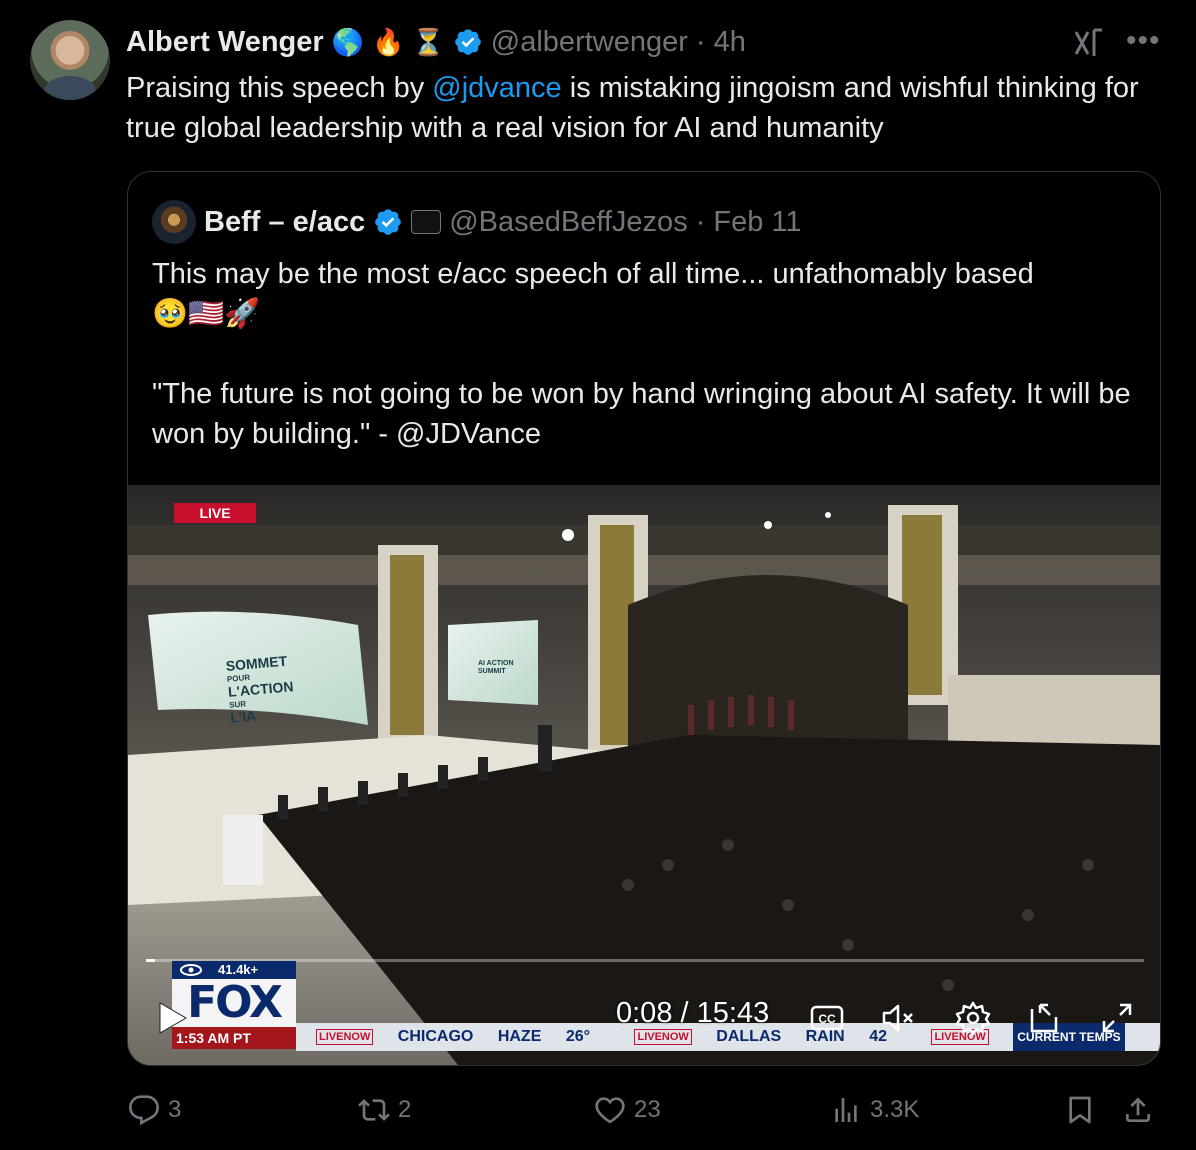 This screenshot has width=1196, height=1150. I want to click on fullscreen-icon, so click(1117, 1018).